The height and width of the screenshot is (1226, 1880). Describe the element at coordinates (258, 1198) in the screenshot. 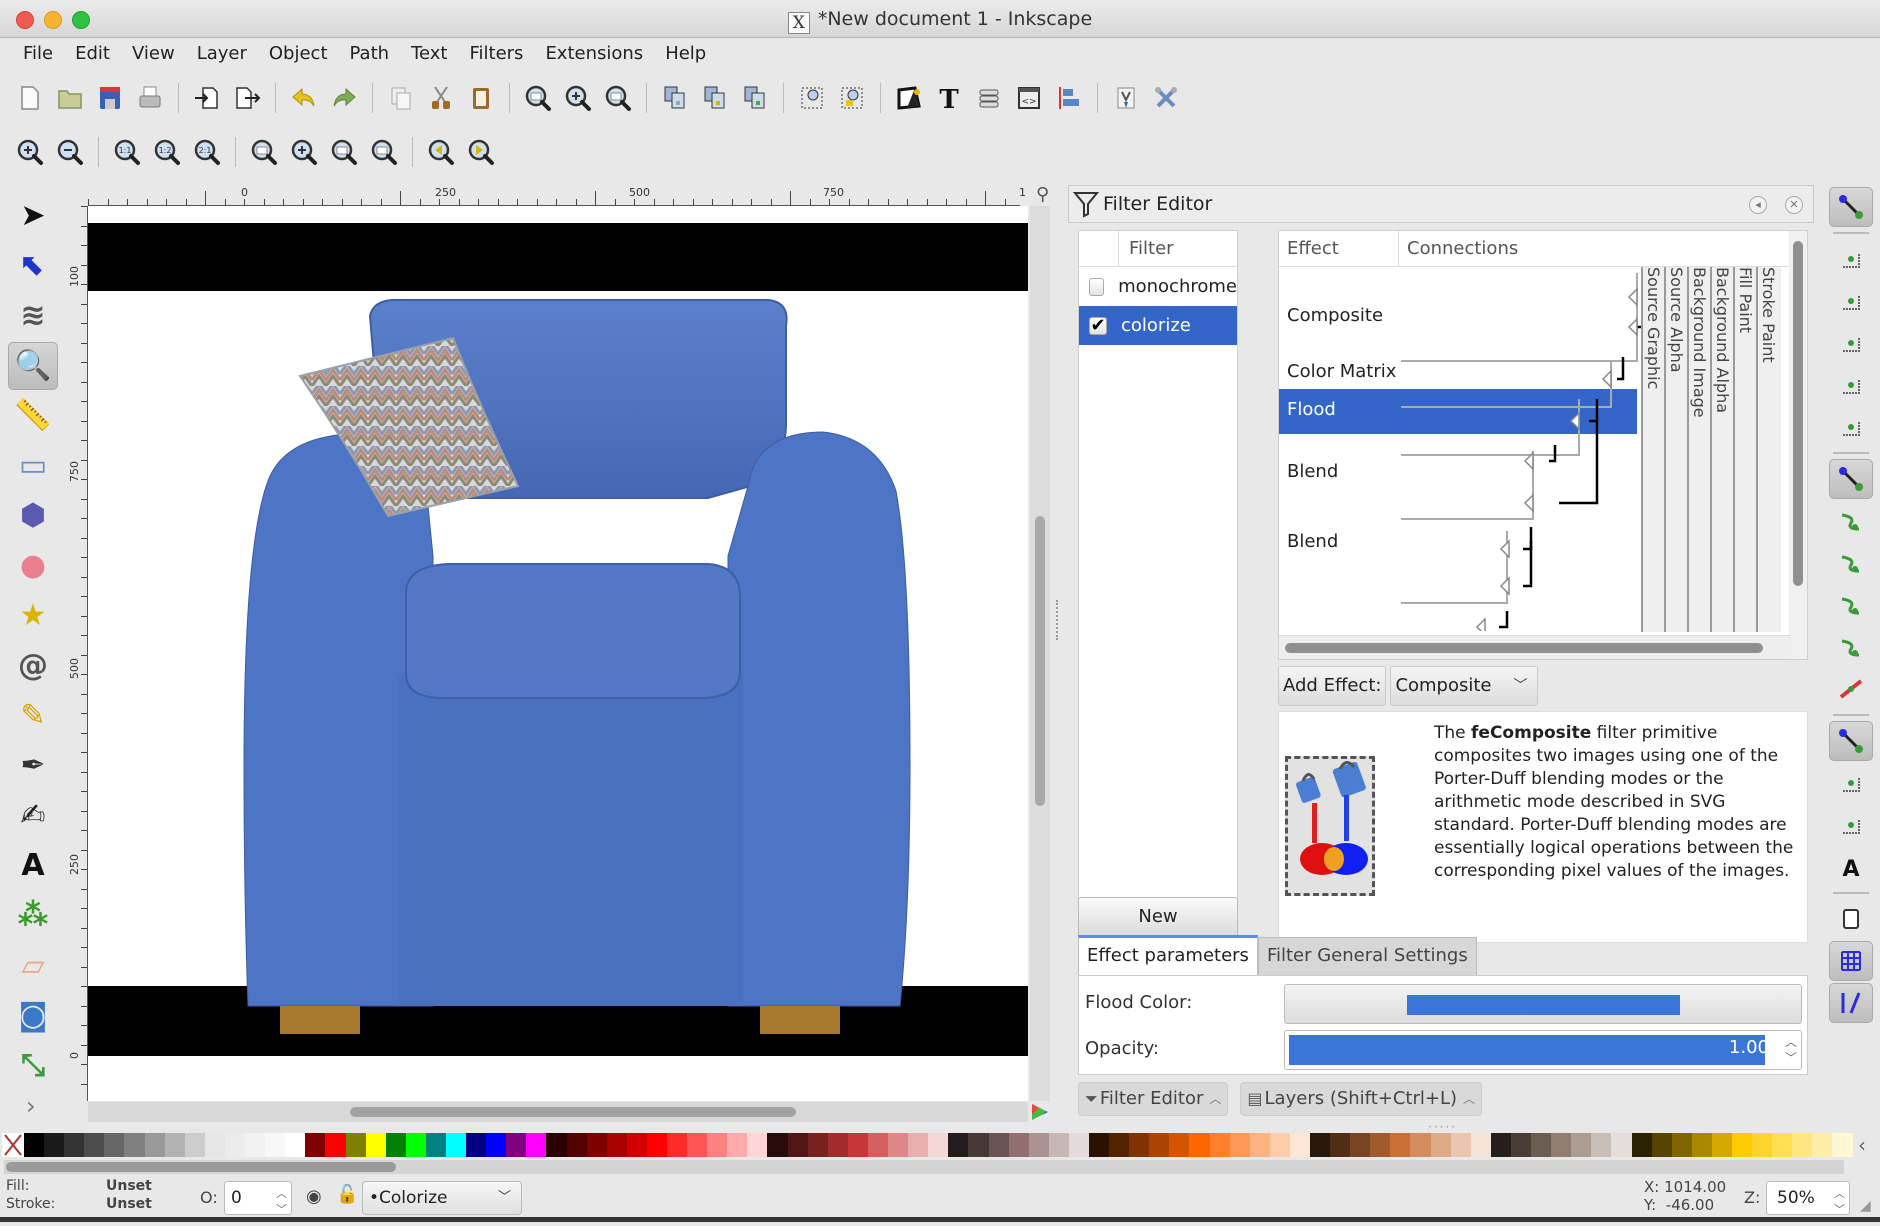

I see `object-opacity-spinbox: 0 ︿ ﹀` at that location.